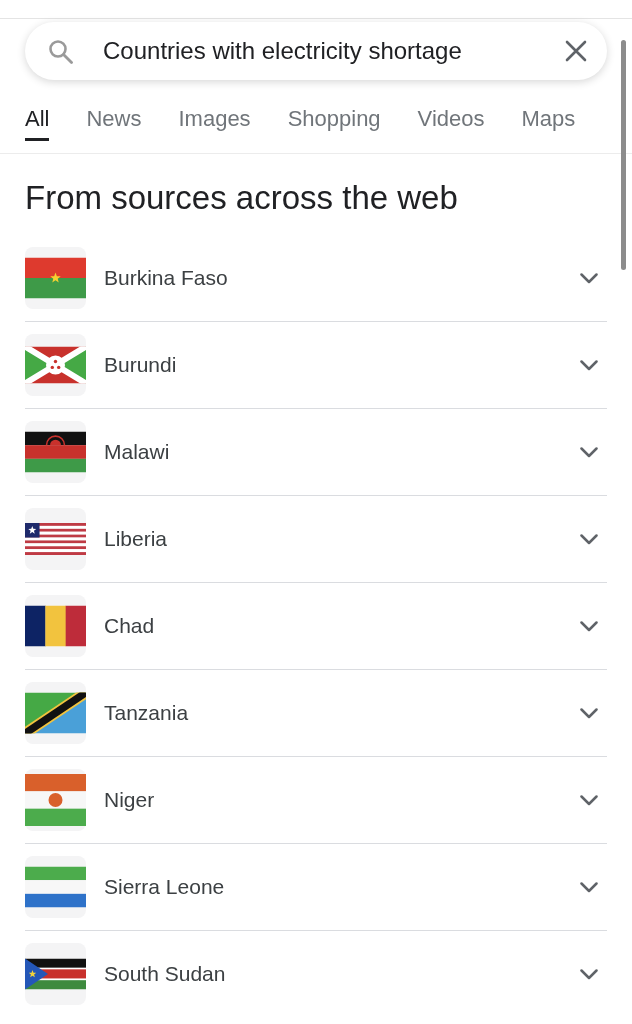  Describe the element at coordinates (55, 887) in the screenshot. I see `sierra-leone-flag-icon` at that location.